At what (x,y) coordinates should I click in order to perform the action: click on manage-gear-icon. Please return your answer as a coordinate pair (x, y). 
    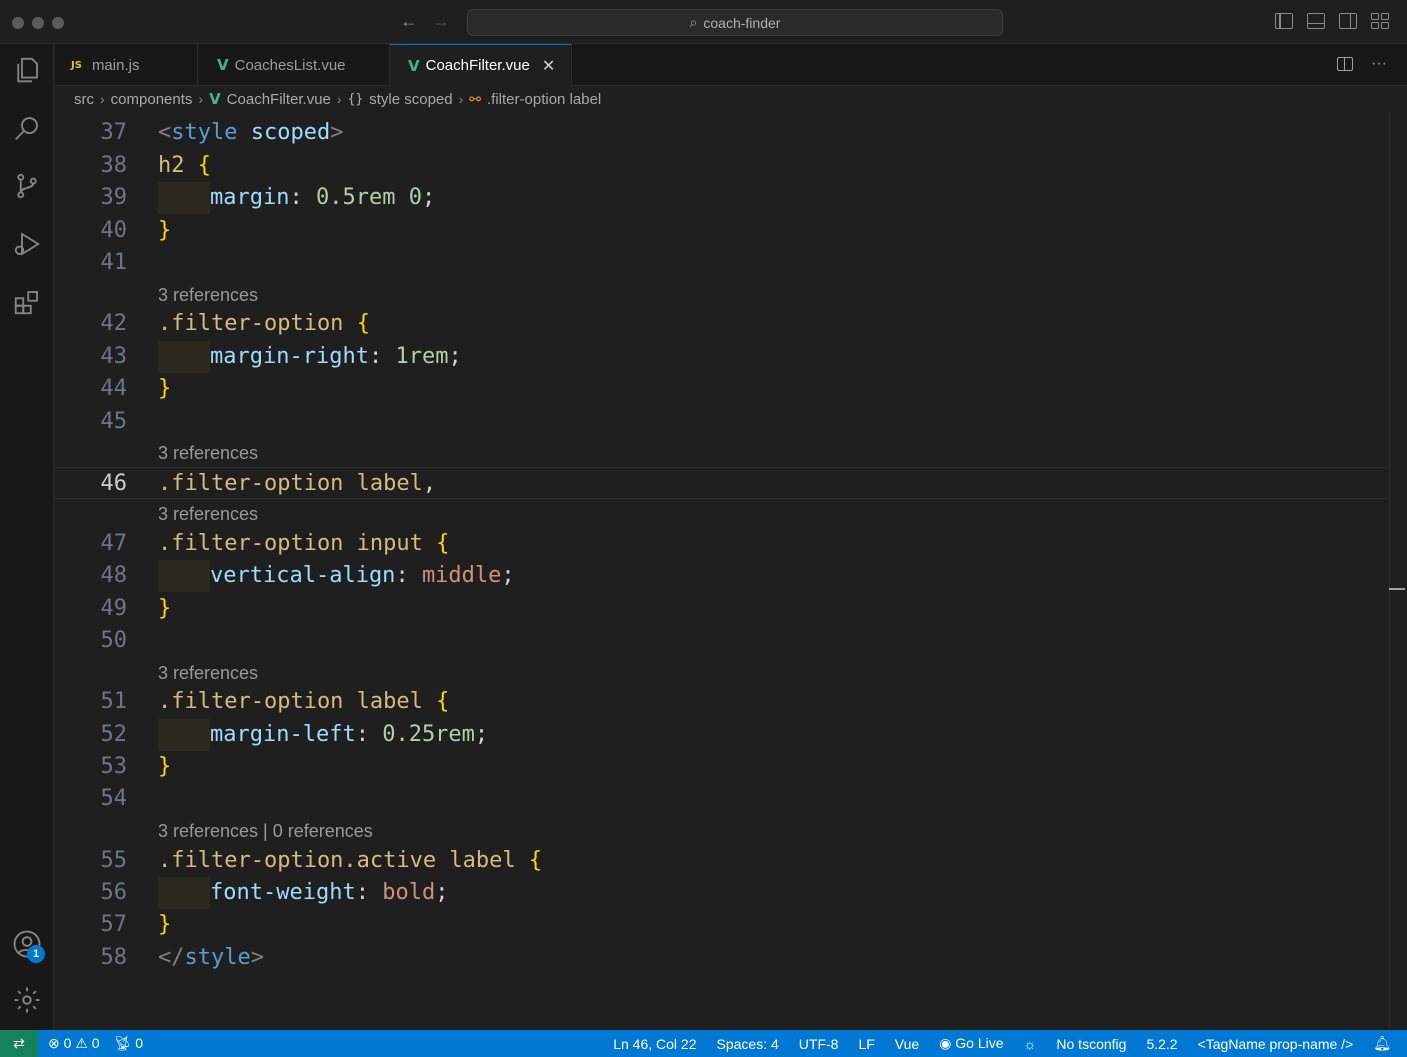
    Looking at the image, I should click on (27, 1000).